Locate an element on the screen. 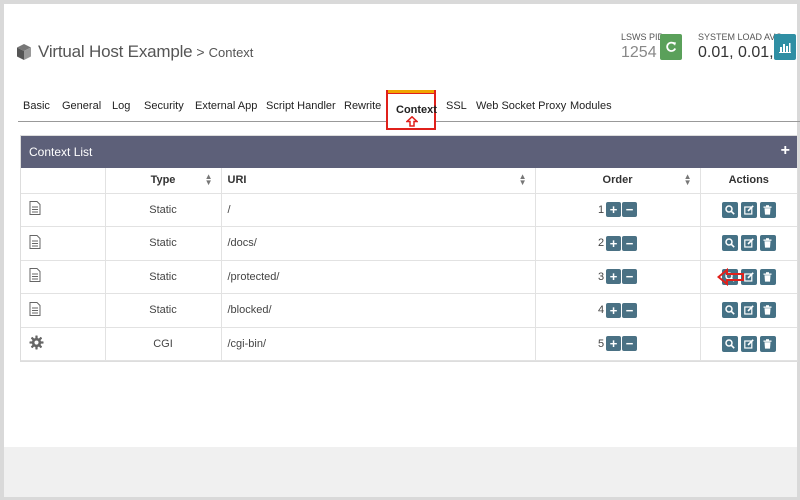  table-row: Static/docs/2 + − is located at coordinates (409, 243).